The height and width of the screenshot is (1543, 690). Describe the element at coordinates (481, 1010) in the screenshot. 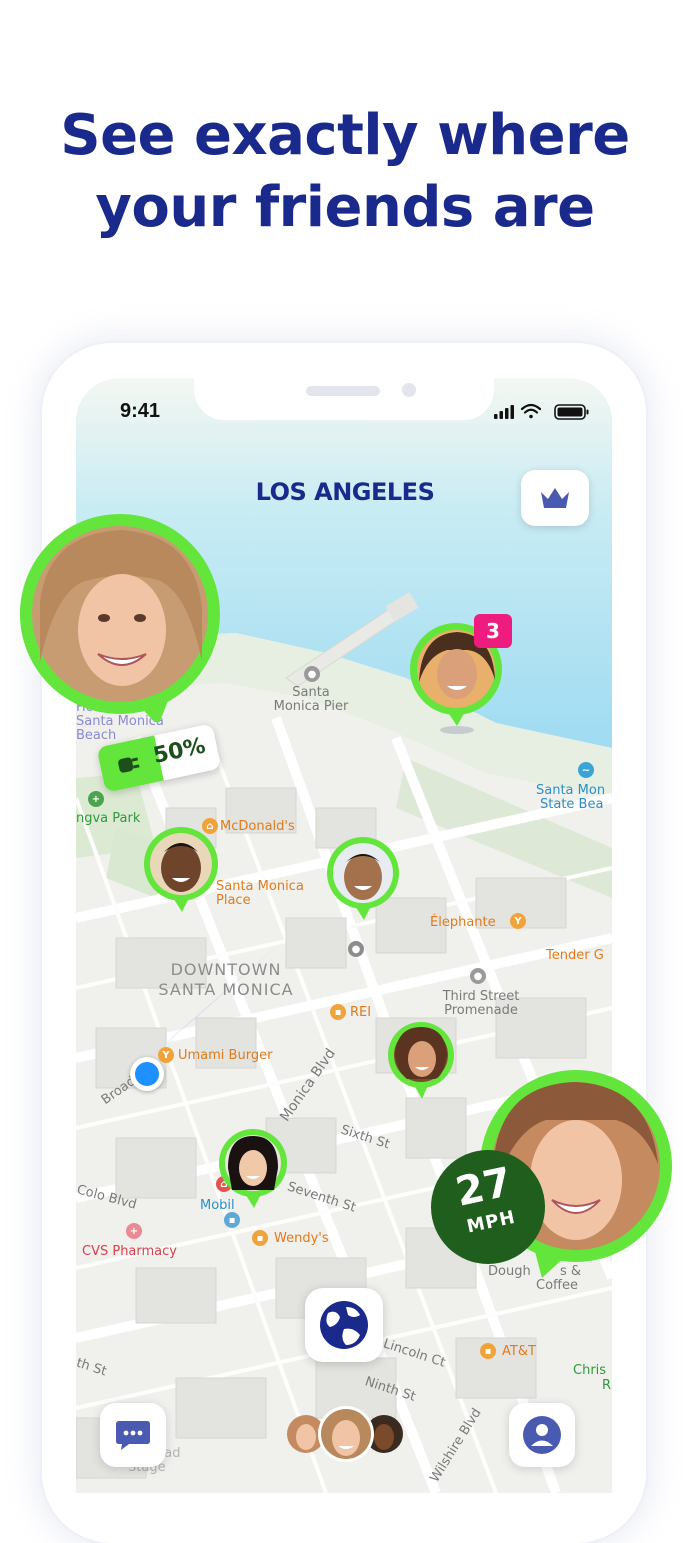

I see `label-third-street-2: Promenade` at that location.